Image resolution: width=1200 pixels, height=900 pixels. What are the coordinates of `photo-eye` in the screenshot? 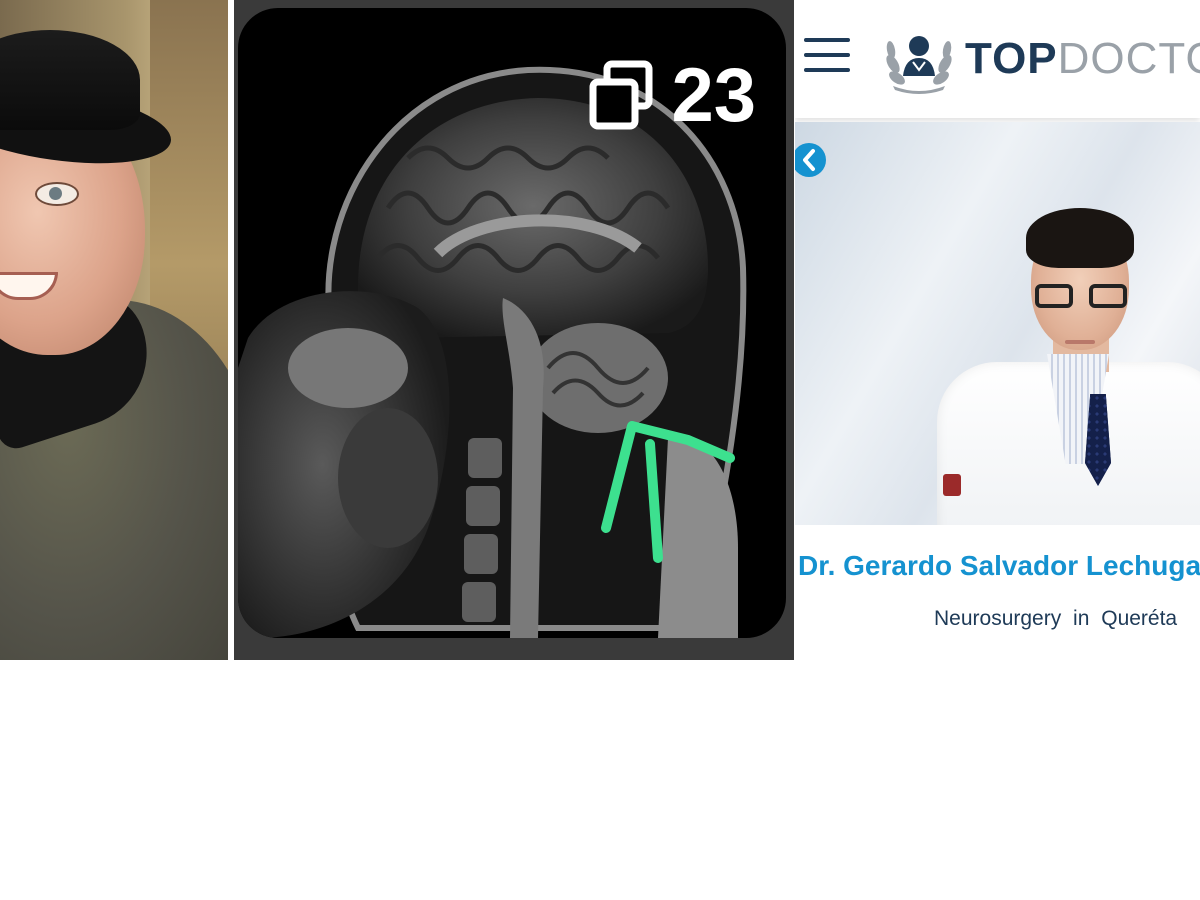 It's located at (57, 194).